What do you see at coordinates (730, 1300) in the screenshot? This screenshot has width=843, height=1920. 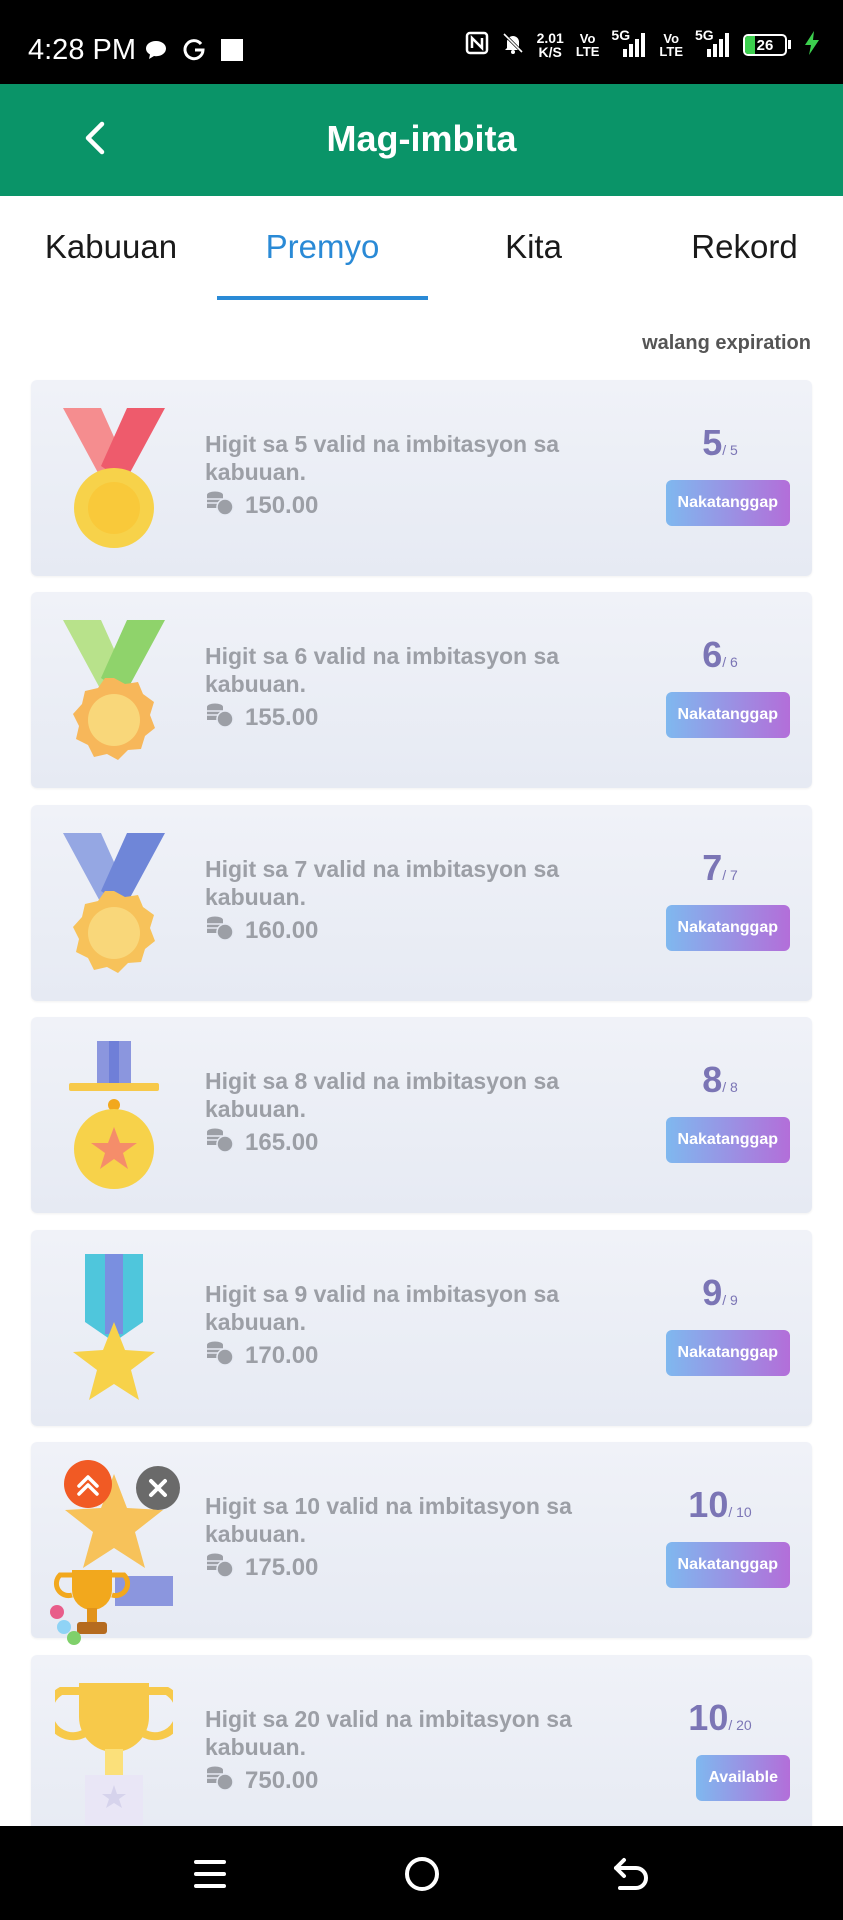 I see `progress-total: / 9` at bounding box center [730, 1300].